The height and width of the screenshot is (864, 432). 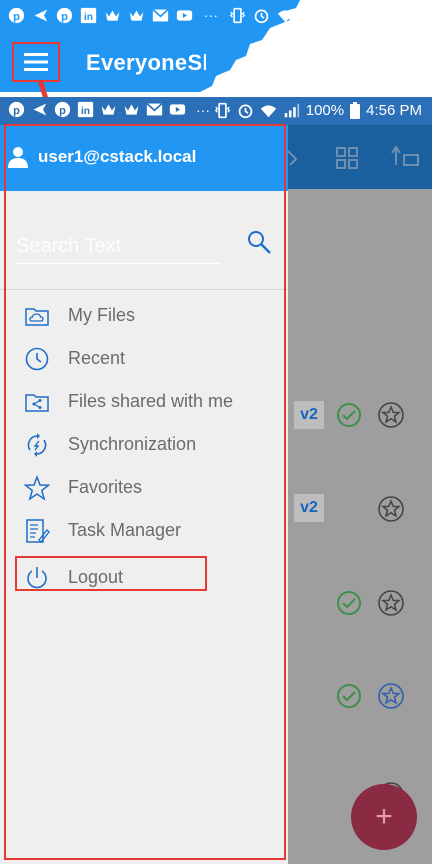 I want to click on power-icon, so click(x=37, y=578).